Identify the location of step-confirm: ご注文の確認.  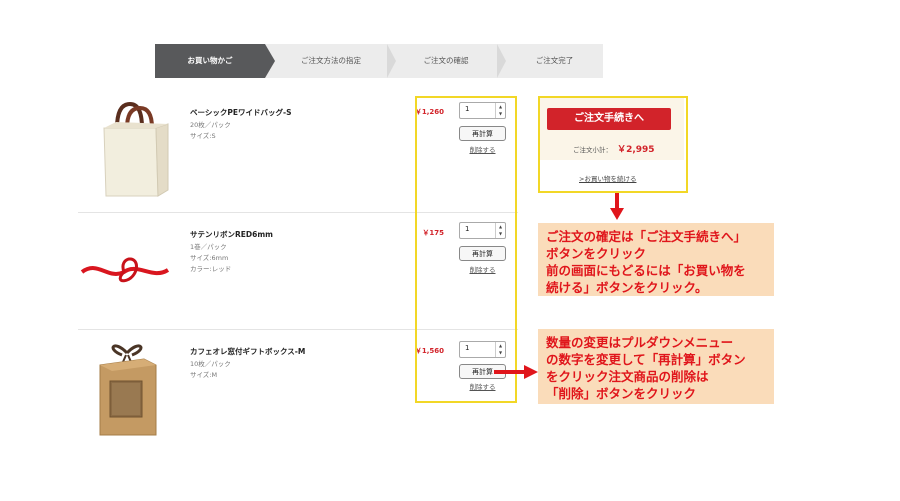
(446, 60).